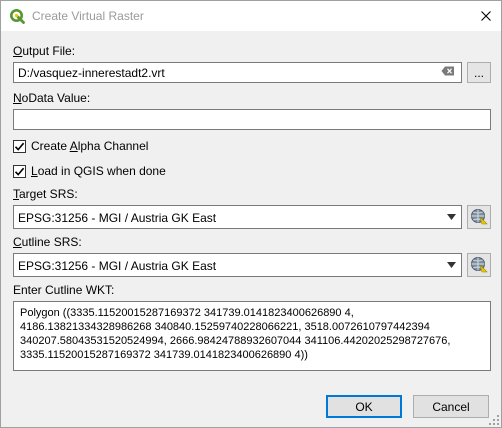 The height and width of the screenshot is (428, 502). What do you see at coordinates (237, 72) in the screenshot?
I see `output-file-input` at bounding box center [237, 72].